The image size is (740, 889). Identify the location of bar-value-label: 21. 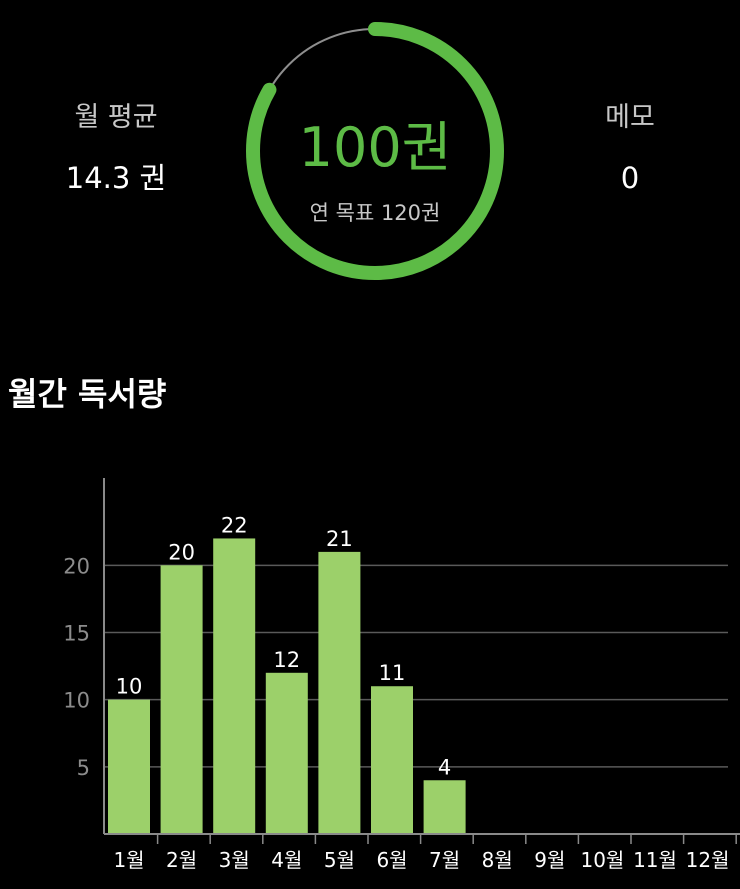
(339, 539).